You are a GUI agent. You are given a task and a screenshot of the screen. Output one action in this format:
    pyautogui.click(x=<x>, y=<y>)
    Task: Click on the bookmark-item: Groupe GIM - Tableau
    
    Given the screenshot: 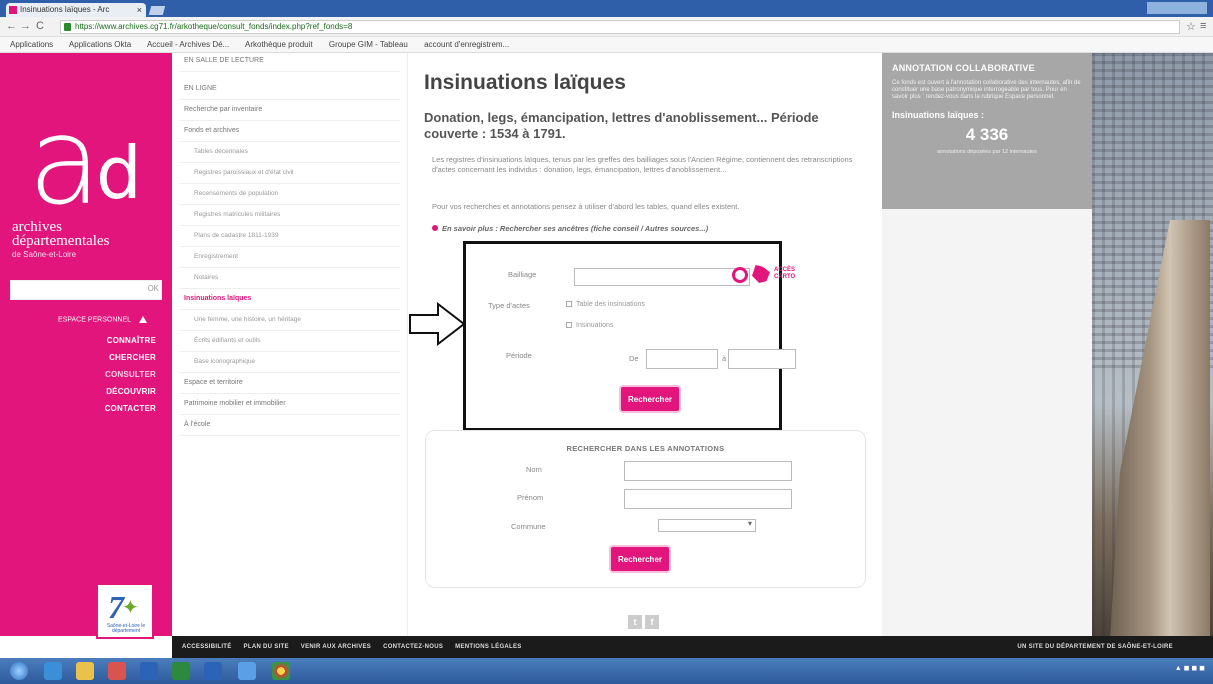 What is the action you would take?
    pyautogui.click(x=368, y=44)
    